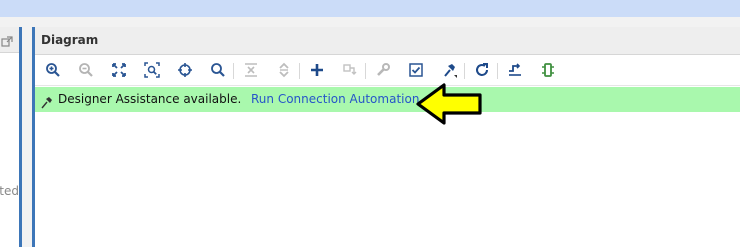 The height and width of the screenshot is (247, 740). What do you see at coordinates (218, 70) in the screenshot?
I see `search-icon` at bounding box center [218, 70].